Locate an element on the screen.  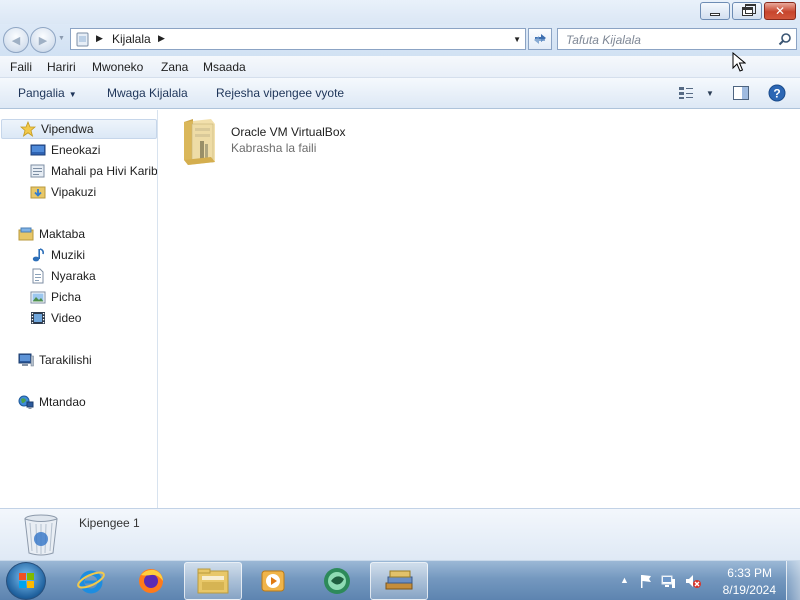
nav-network: Mtandao is located at coordinates (52, 402).